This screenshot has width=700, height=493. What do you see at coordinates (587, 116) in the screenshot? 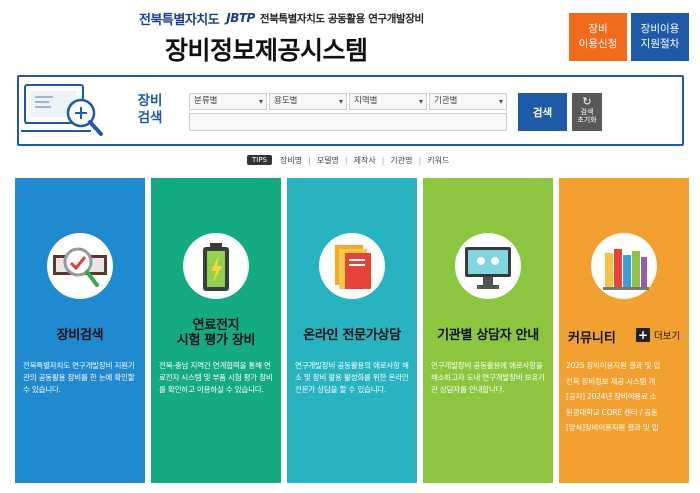
I see `search-reset-label: 검색 초기화` at bounding box center [587, 116].